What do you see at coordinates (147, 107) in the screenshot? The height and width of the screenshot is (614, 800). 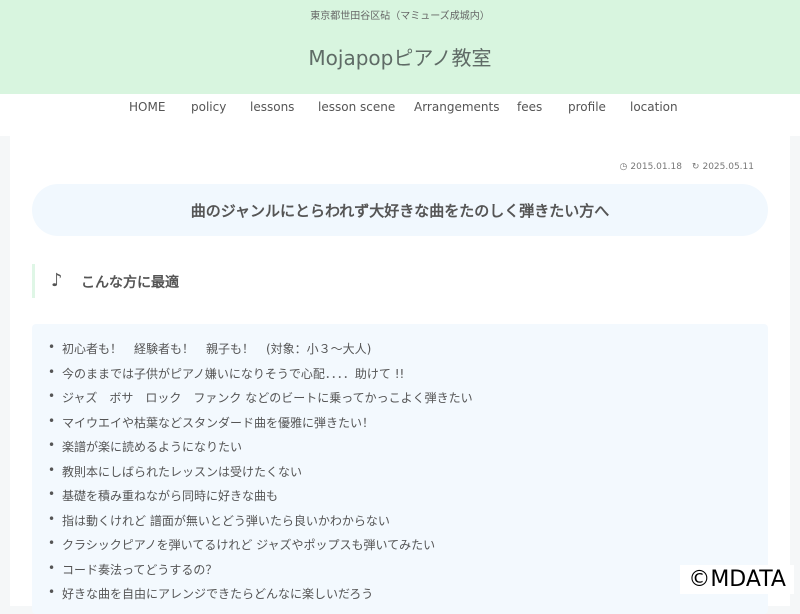 I see `nav-home: HOME` at bounding box center [147, 107].